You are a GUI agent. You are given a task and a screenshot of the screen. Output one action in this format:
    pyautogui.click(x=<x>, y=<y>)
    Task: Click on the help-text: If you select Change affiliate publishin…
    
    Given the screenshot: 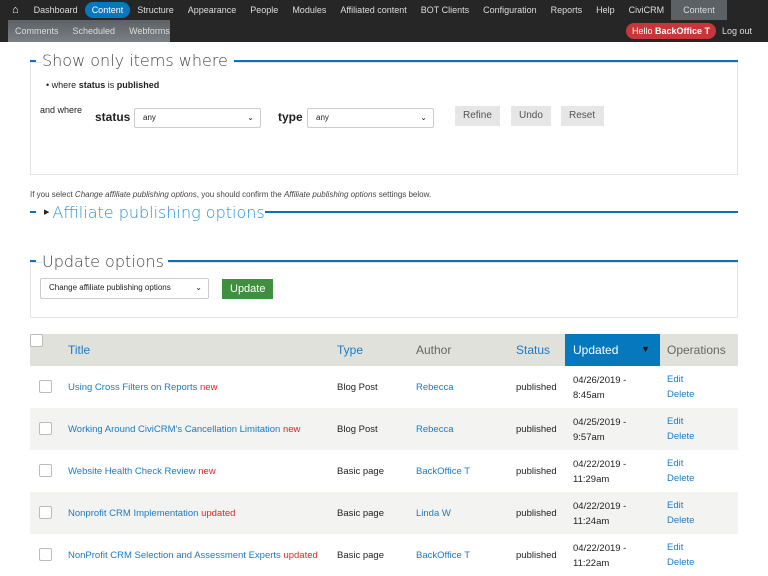 What is the action you would take?
    pyautogui.click(x=231, y=194)
    